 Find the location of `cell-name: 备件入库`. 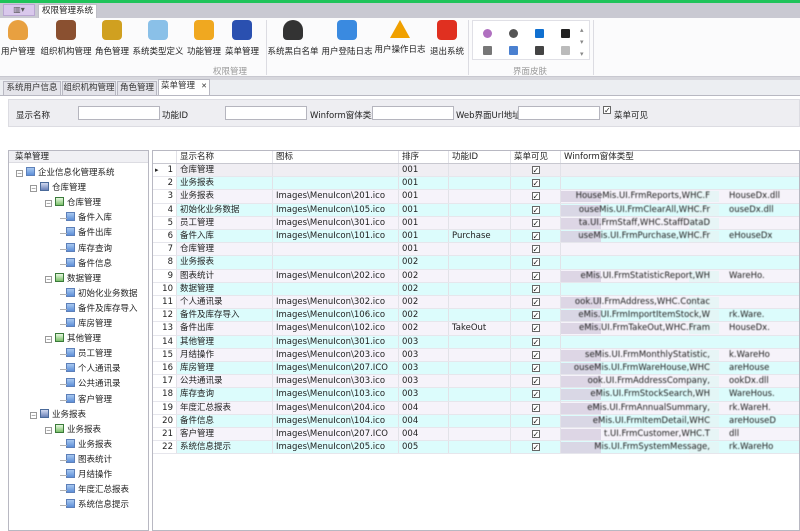

cell-name: 备件入库 is located at coordinates (225, 236).